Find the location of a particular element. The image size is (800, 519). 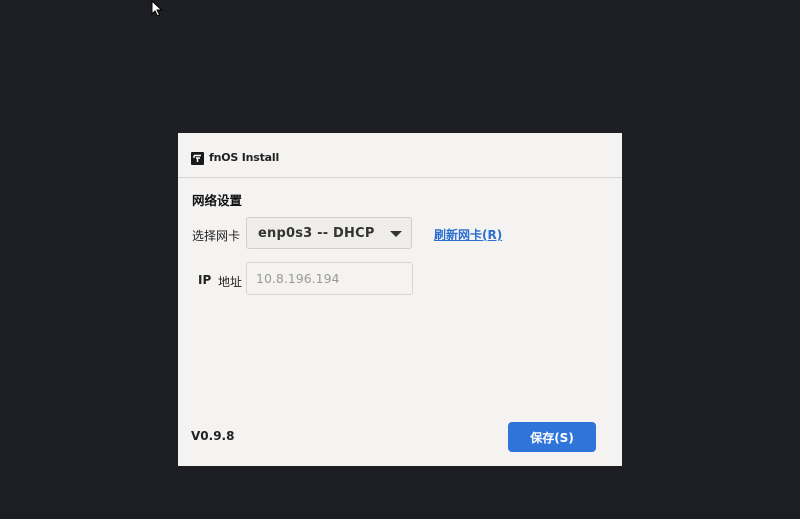

ip-address-input is located at coordinates (329, 278).